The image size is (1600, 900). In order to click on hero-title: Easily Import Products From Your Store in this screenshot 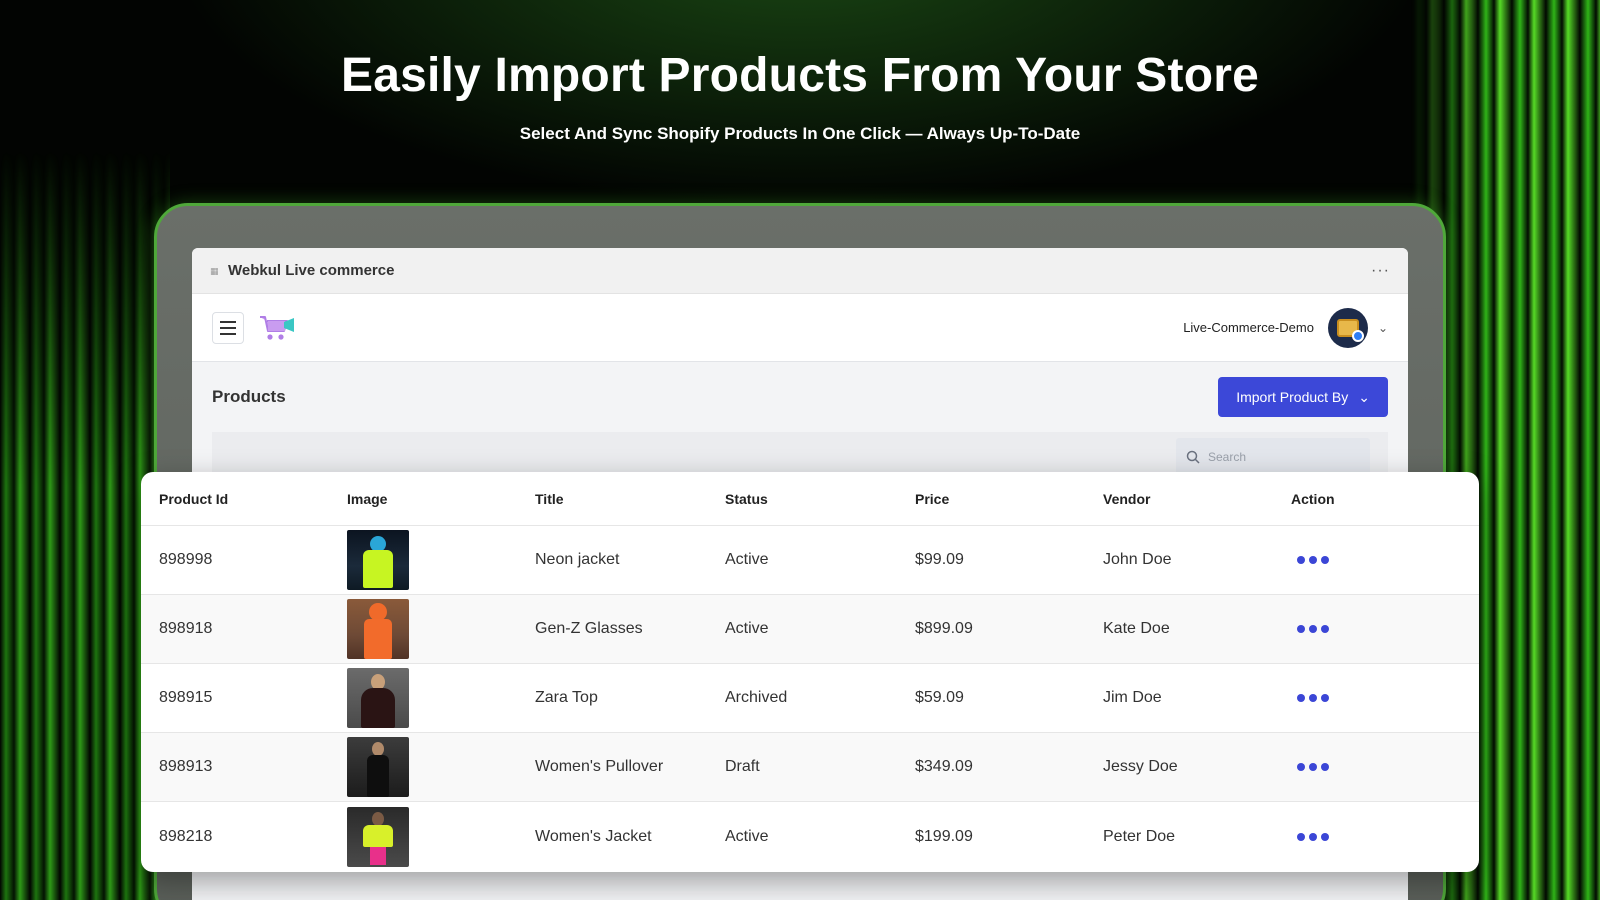, I will do `click(799, 75)`.